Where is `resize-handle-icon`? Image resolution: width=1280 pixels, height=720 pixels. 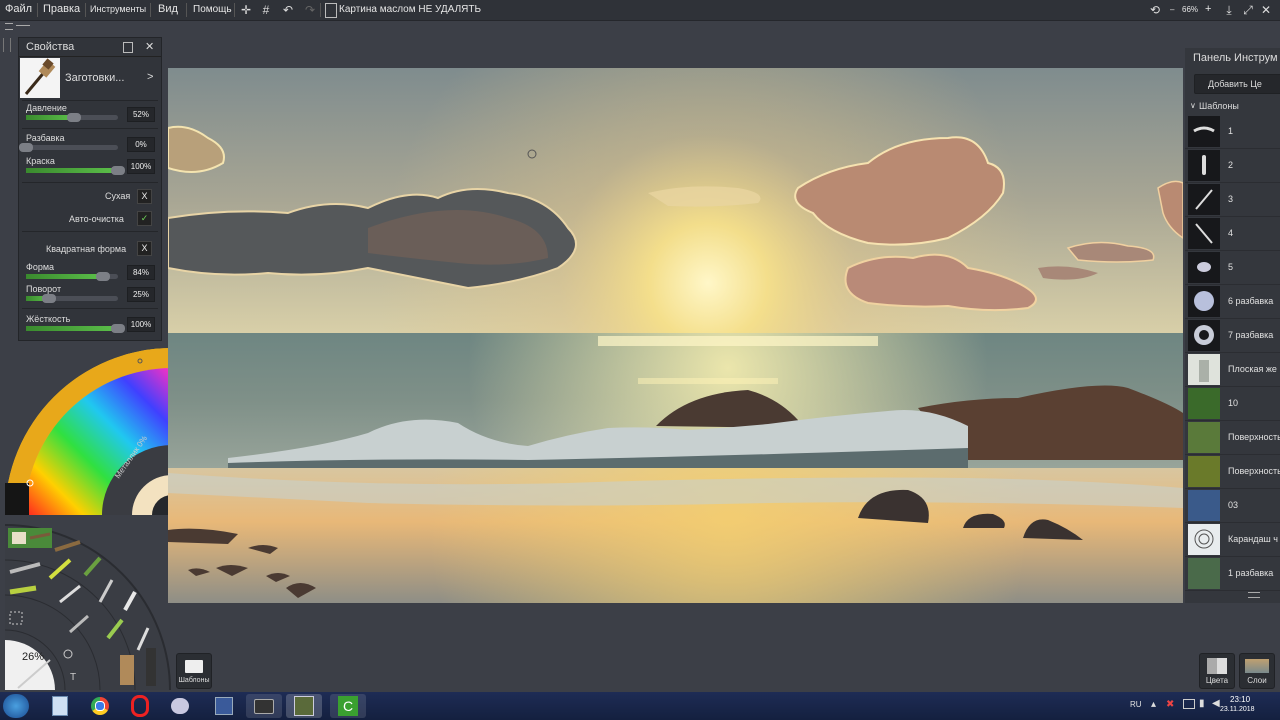
resize-handle-icon is located at coordinates (1254, 595).